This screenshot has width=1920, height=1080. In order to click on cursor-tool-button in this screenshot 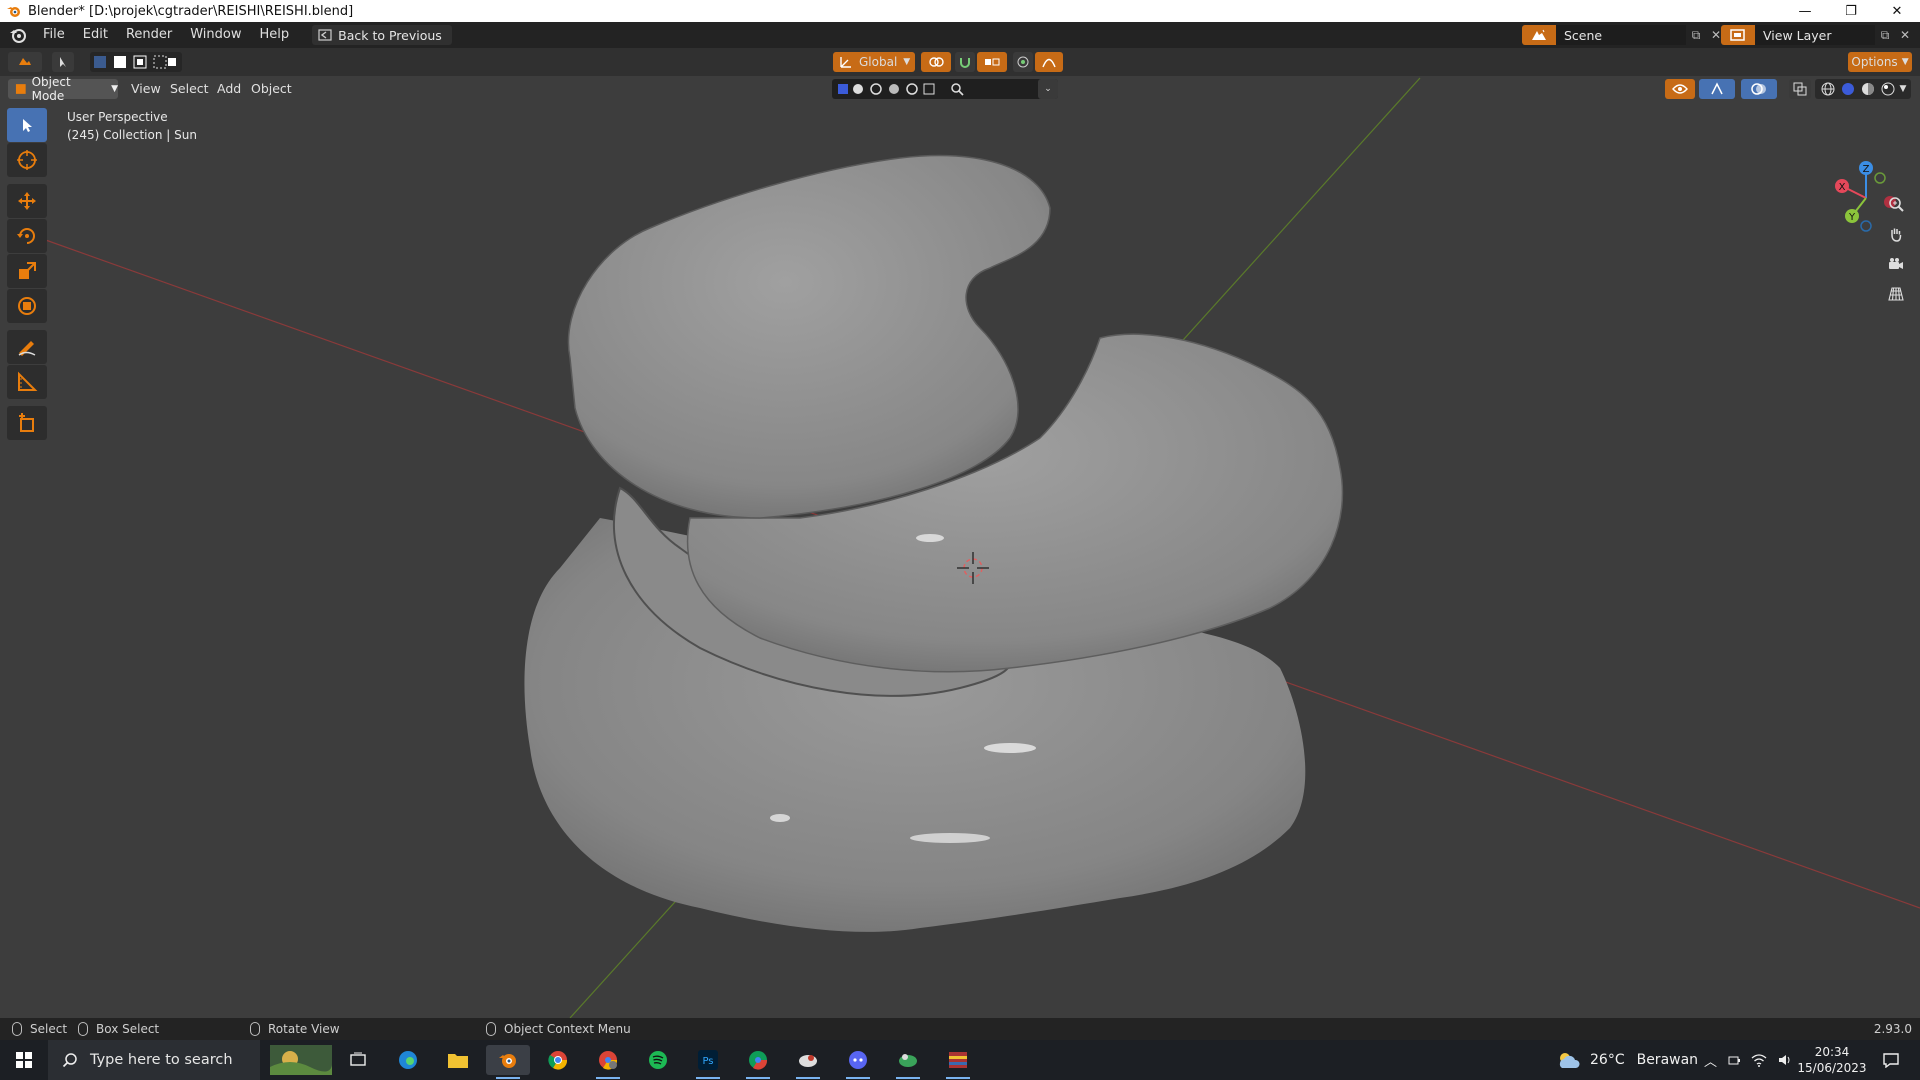, I will do `click(27, 160)`.